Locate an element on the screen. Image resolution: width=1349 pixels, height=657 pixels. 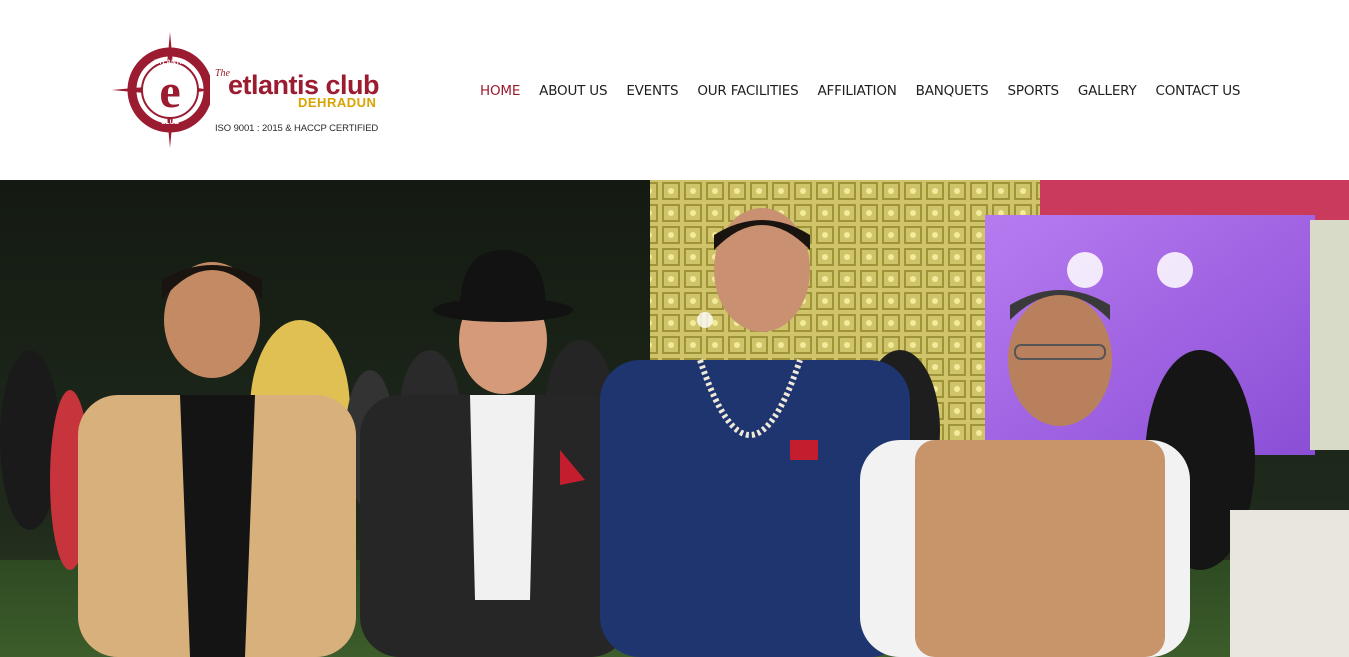
nav-banquets: BANQUETS is located at coordinates (952, 91).